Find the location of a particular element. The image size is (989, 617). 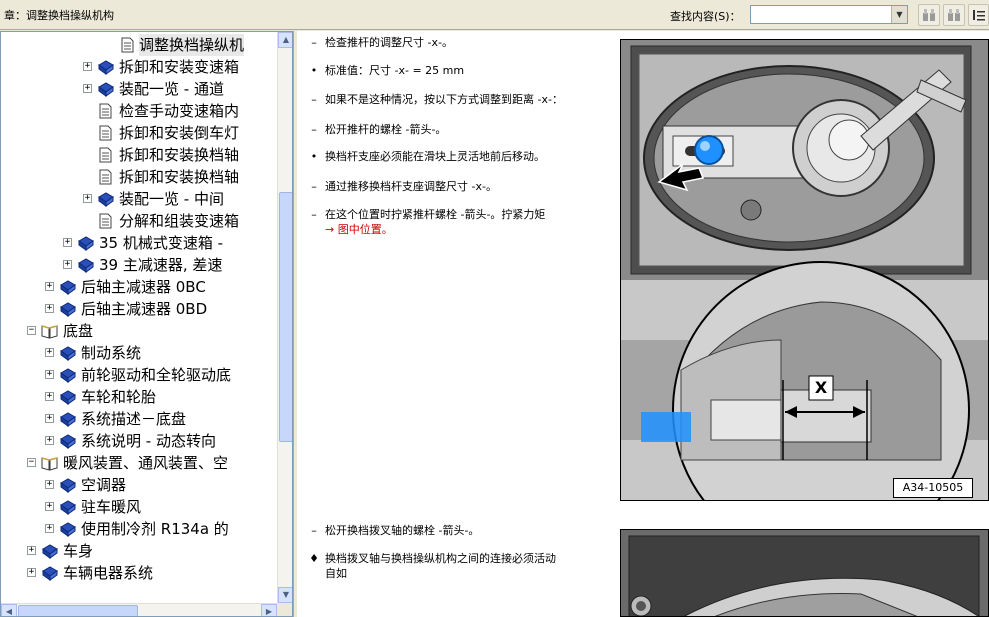

tree-item: + 后轴主减速器 0BC is located at coordinates (139, 287).